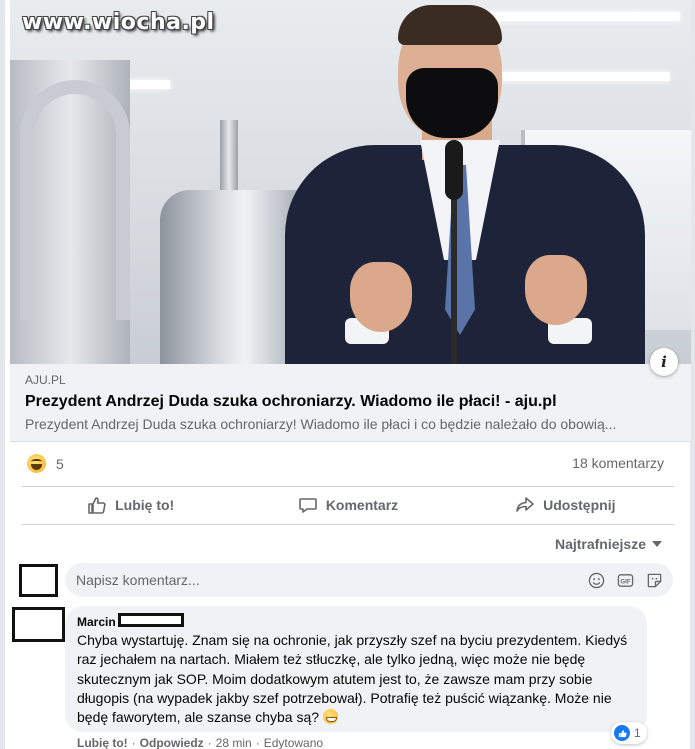  I want to click on comment-like-link: Lubię to!, so click(102, 742).